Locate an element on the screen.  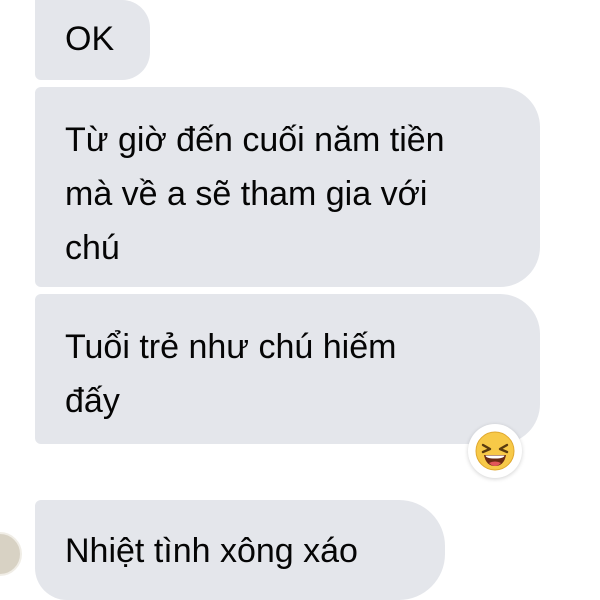
message-bubble: Nhiệt tình xông xáo is located at coordinates (240, 550).